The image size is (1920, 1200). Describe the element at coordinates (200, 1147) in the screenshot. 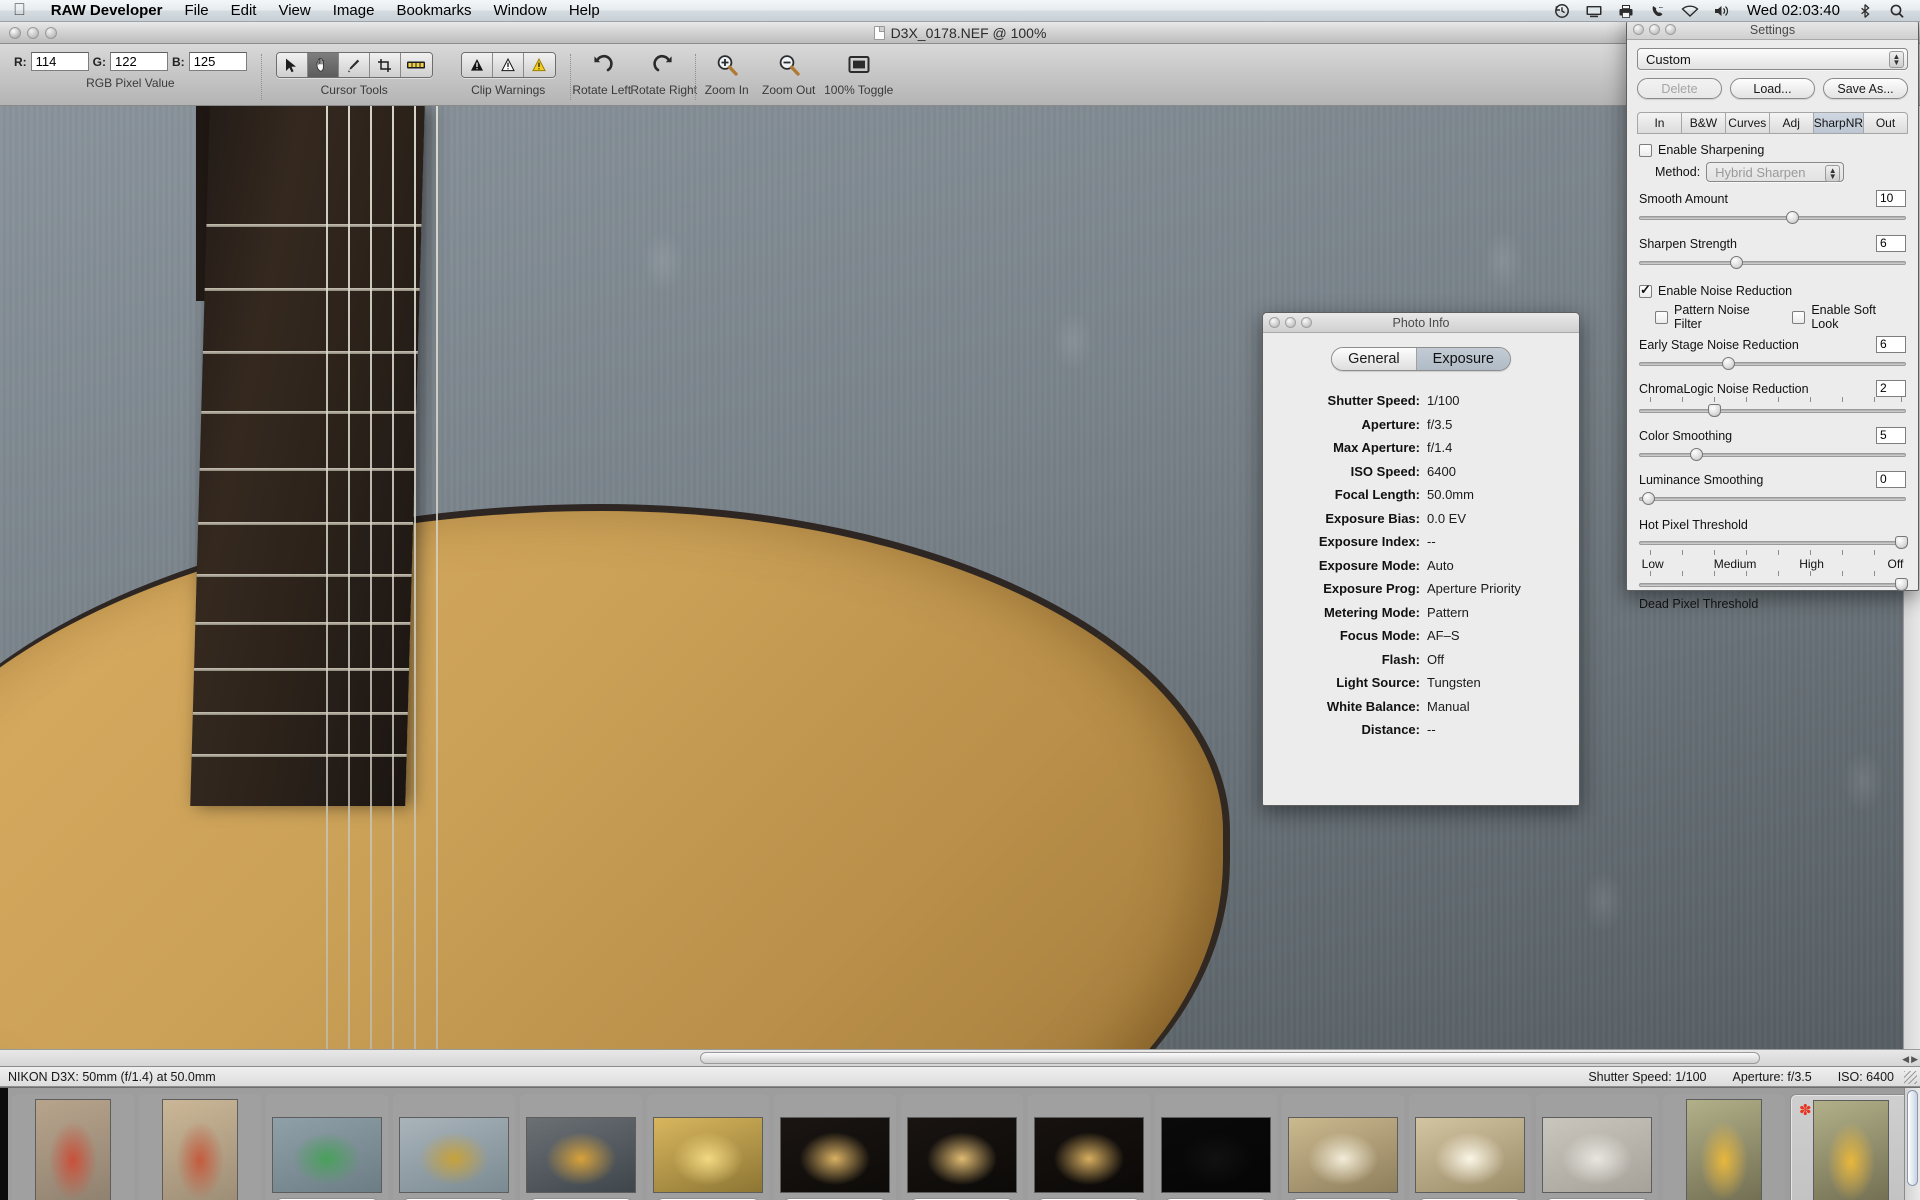

I see `filmstrip-thumbnail: D3X_0165` at that location.